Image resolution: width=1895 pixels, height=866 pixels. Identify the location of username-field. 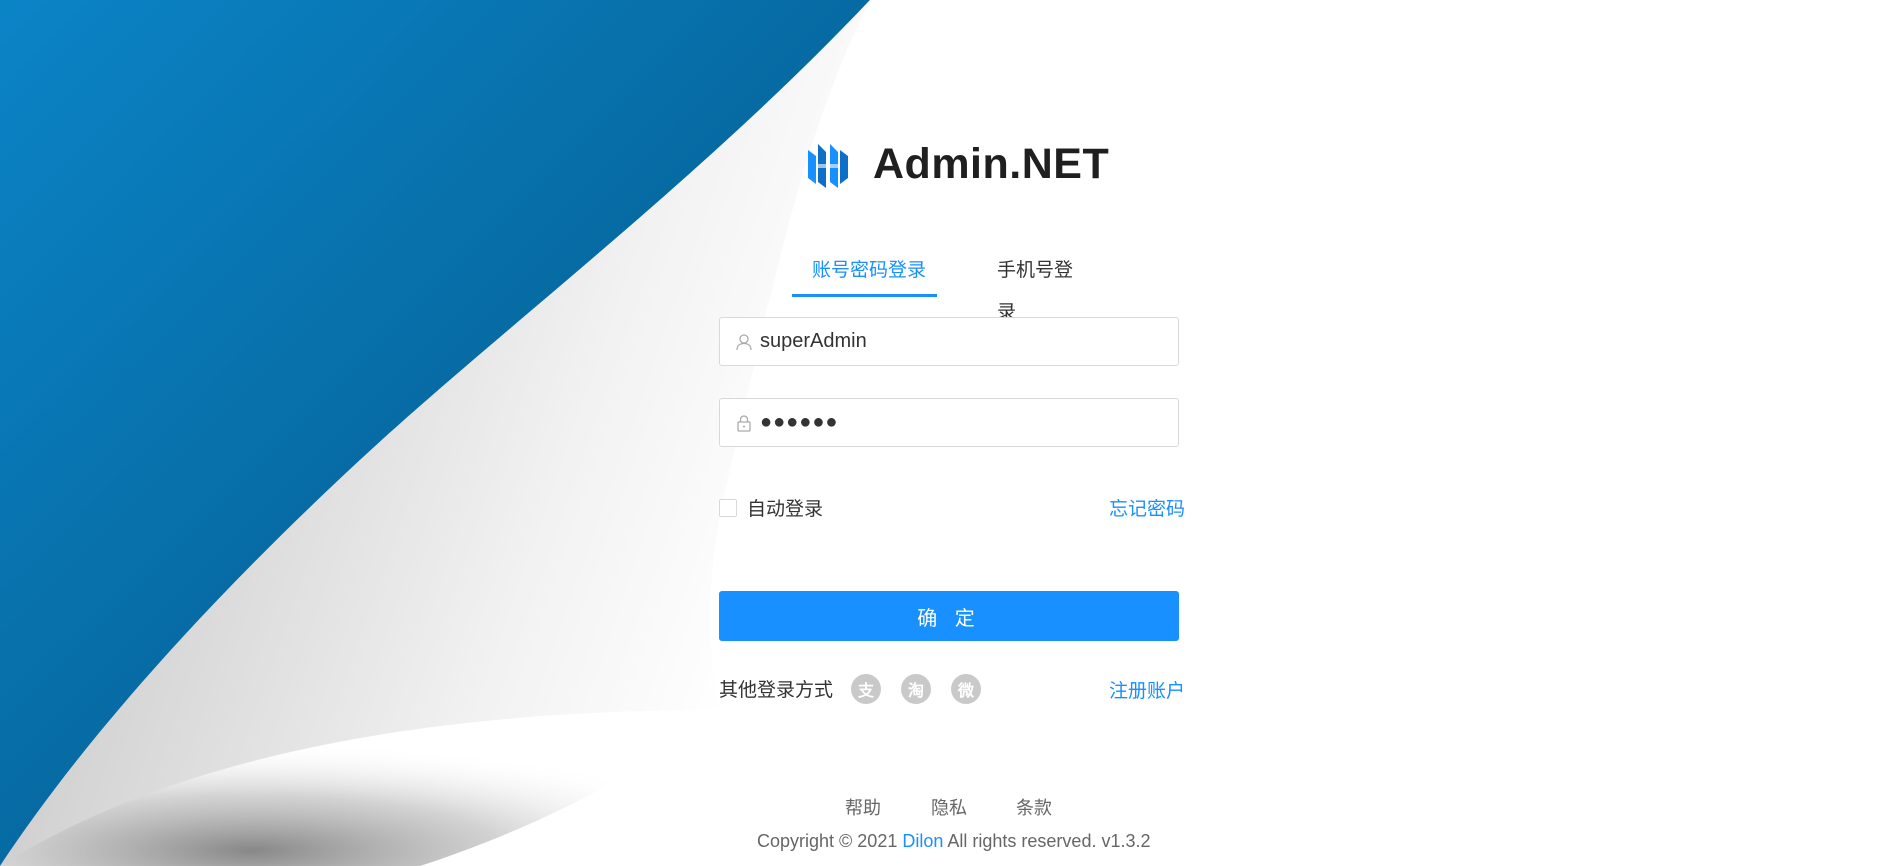
(949, 341).